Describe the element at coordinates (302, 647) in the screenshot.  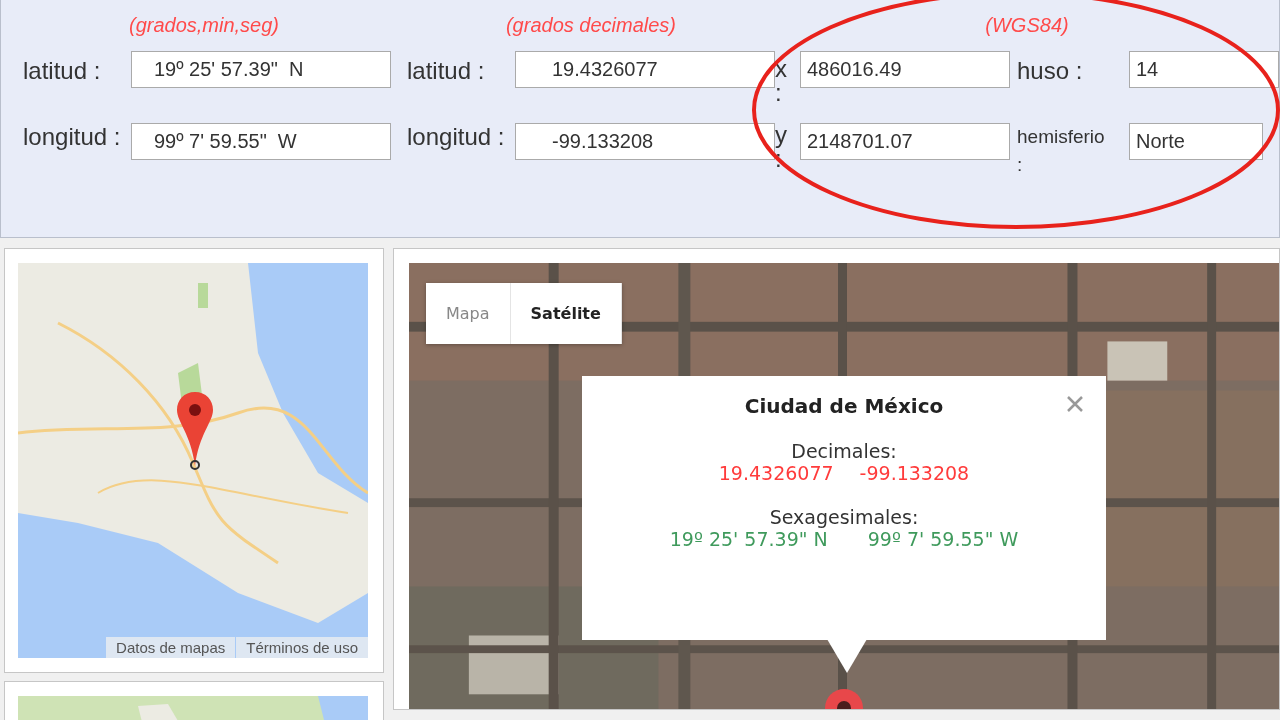
I see `map-link: Términos de uso` at that location.